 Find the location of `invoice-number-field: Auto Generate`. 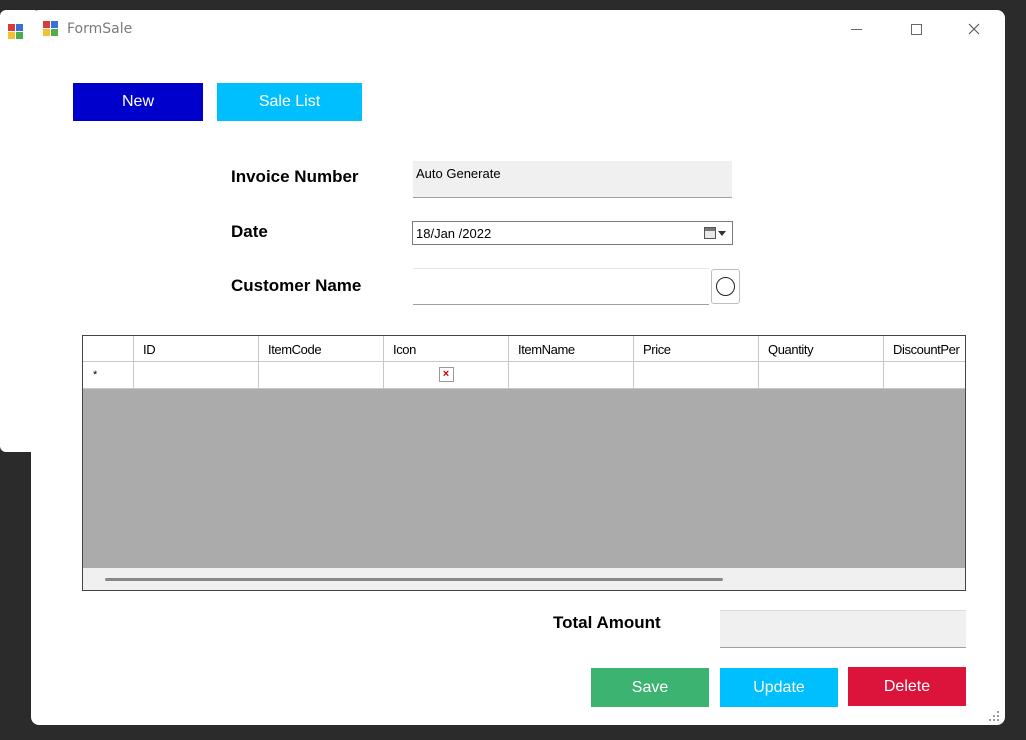

invoice-number-field: Auto Generate is located at coordinates (572, 179).